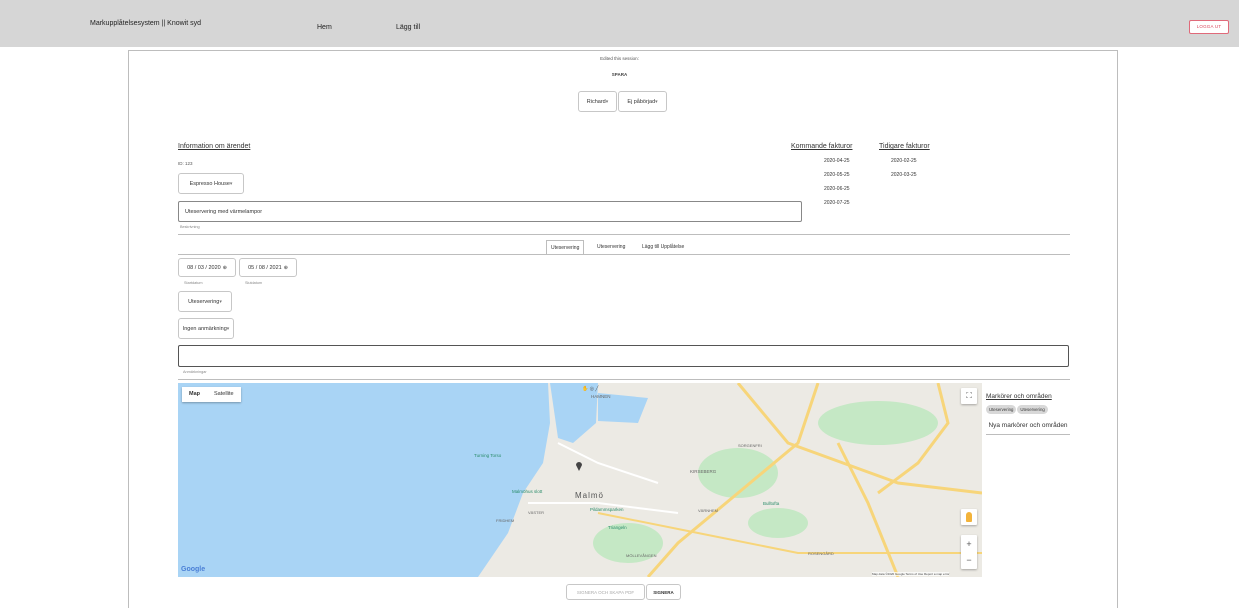 This screenshot has width=1239, height=608. What do you see at coordinates (968, 560) in the screenshot?
I see `zoom-out-button: −` at bounding box center [968, 560].